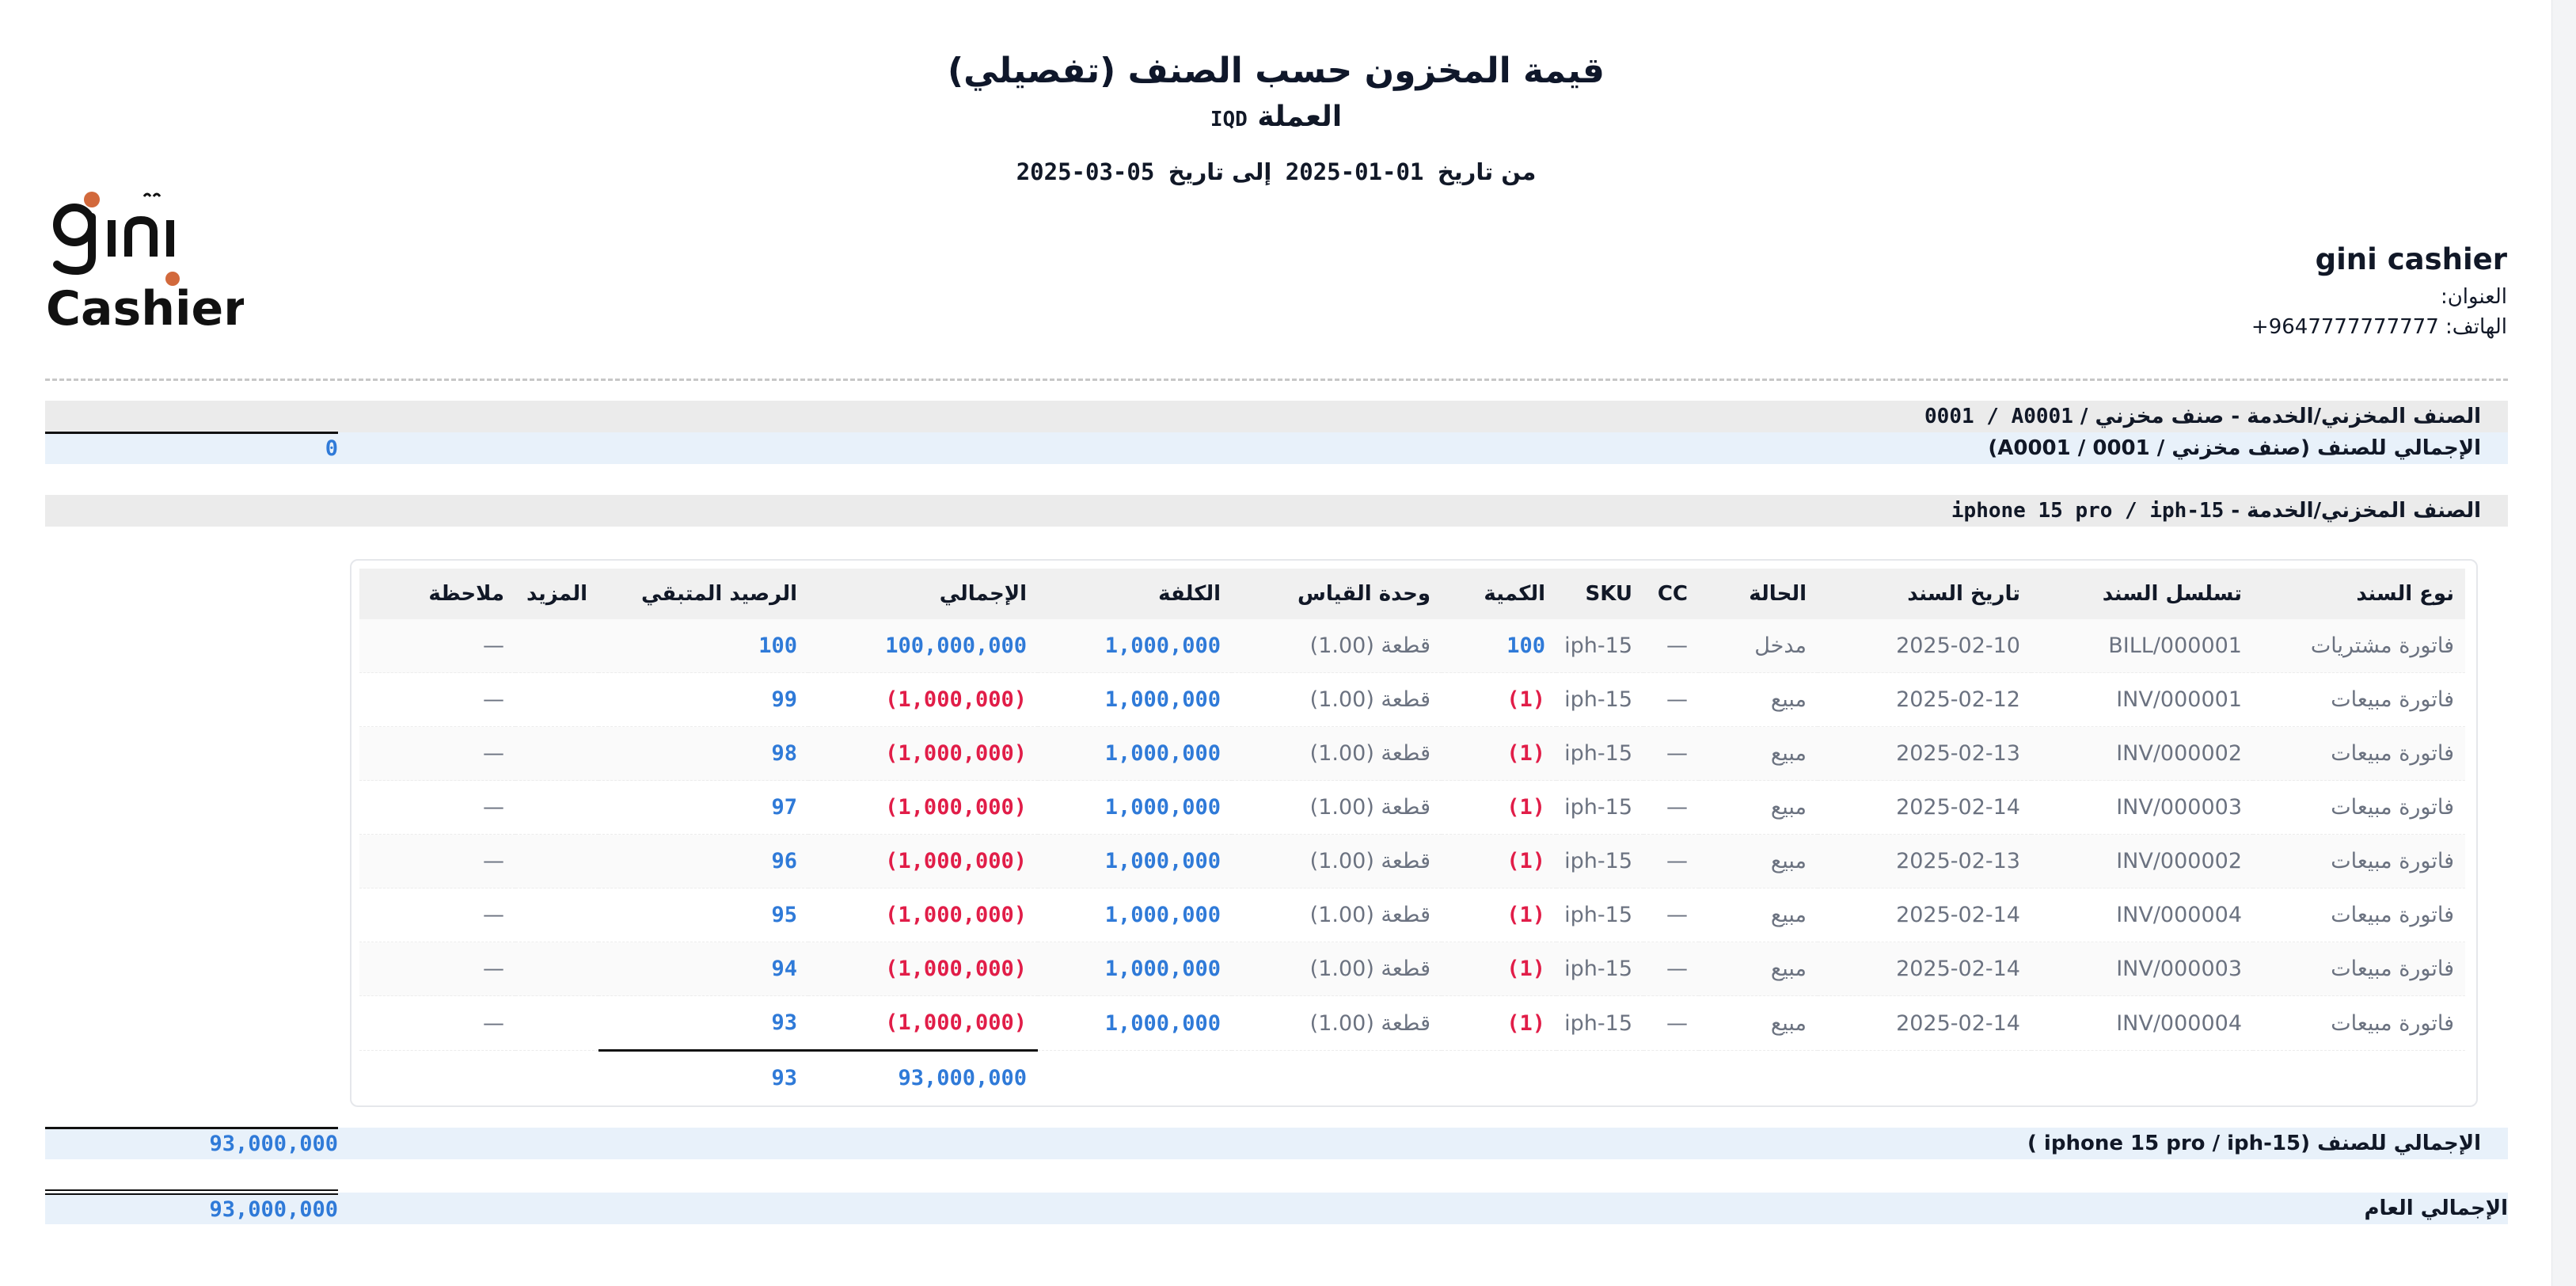  Describe the element at coordinates (2142, 594) in the screenshot. I see `col-voucher-serial: تسلسل السند` at that location.